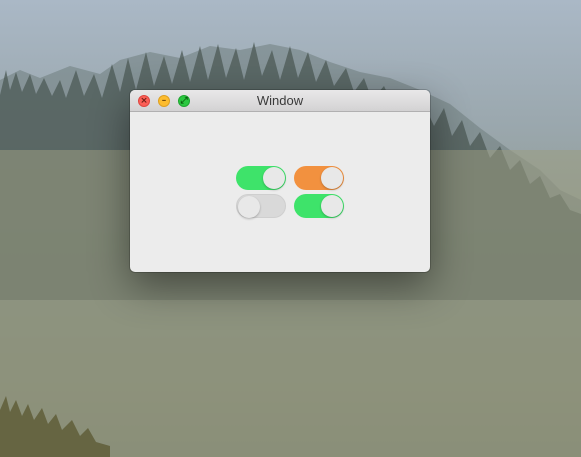  I want to click on title-bar: × – ⤢ Window, so click(280, 101).